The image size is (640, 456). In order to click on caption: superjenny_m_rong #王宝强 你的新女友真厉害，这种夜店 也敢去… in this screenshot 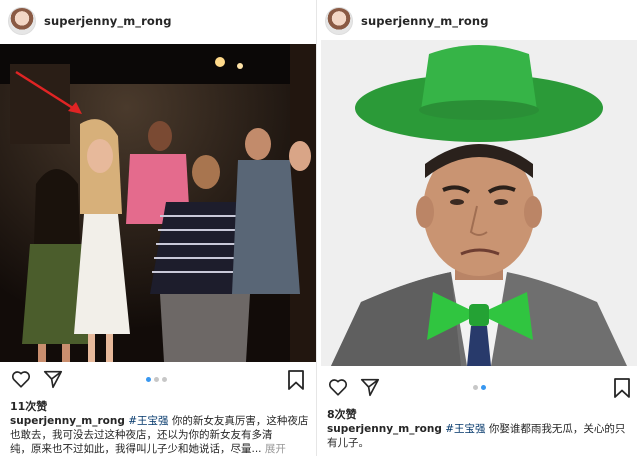, I will do `click(160, 435)`.